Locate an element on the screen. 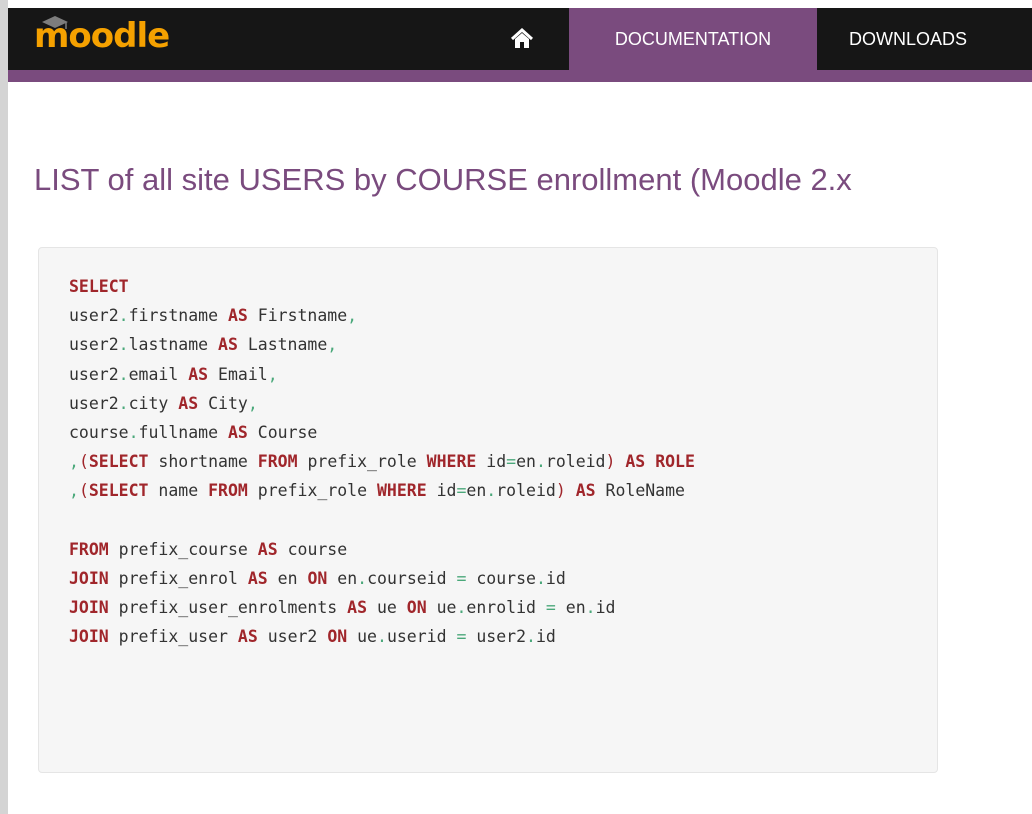 This screenshot has height=814, width=1032. nav-downloads-label: DOWNLOADS is located at coordinates (907, 38).